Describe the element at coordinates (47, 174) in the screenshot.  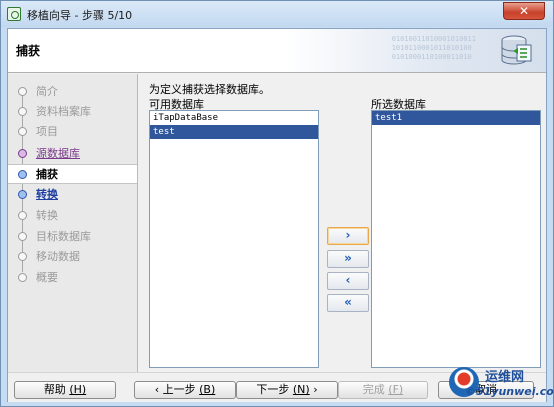
I see `step-label: 捕获` at that location.